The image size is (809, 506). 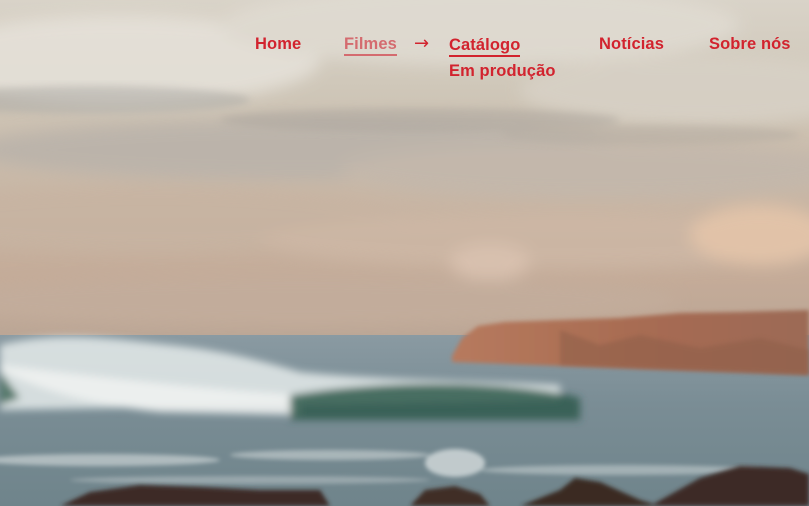 I want to click on nav-noticias-link: Notícias, so click(x=631, y=44).